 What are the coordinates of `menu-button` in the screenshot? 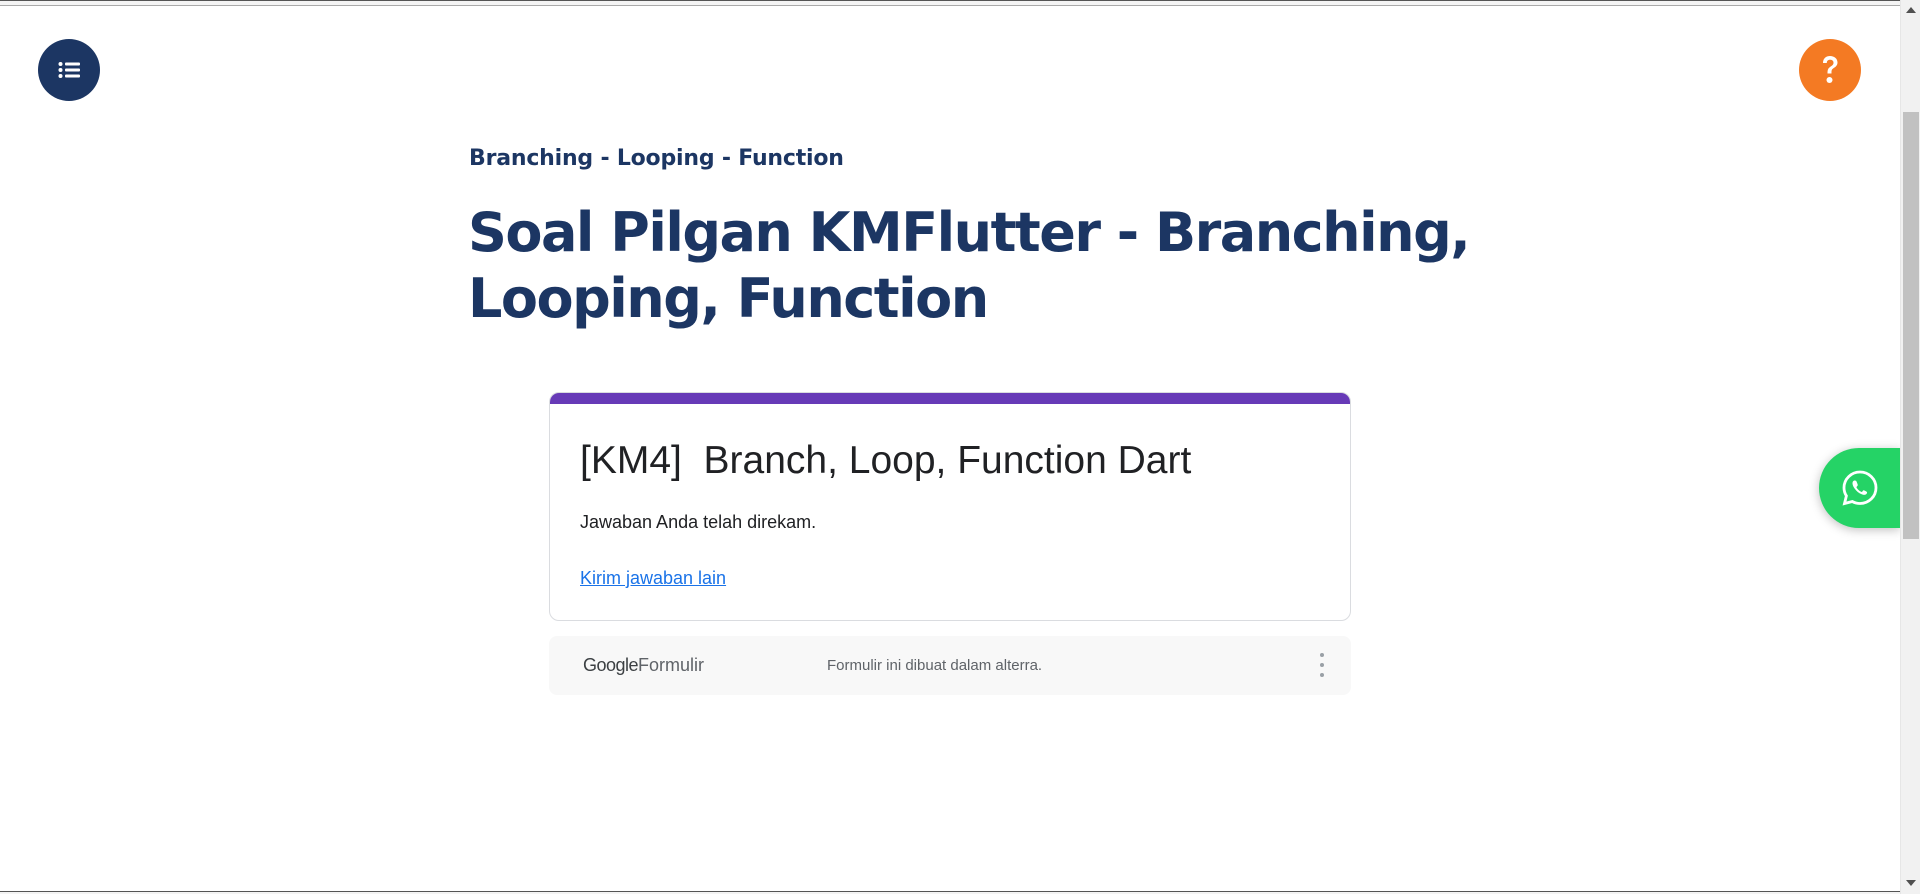 It's located at (69, 70).